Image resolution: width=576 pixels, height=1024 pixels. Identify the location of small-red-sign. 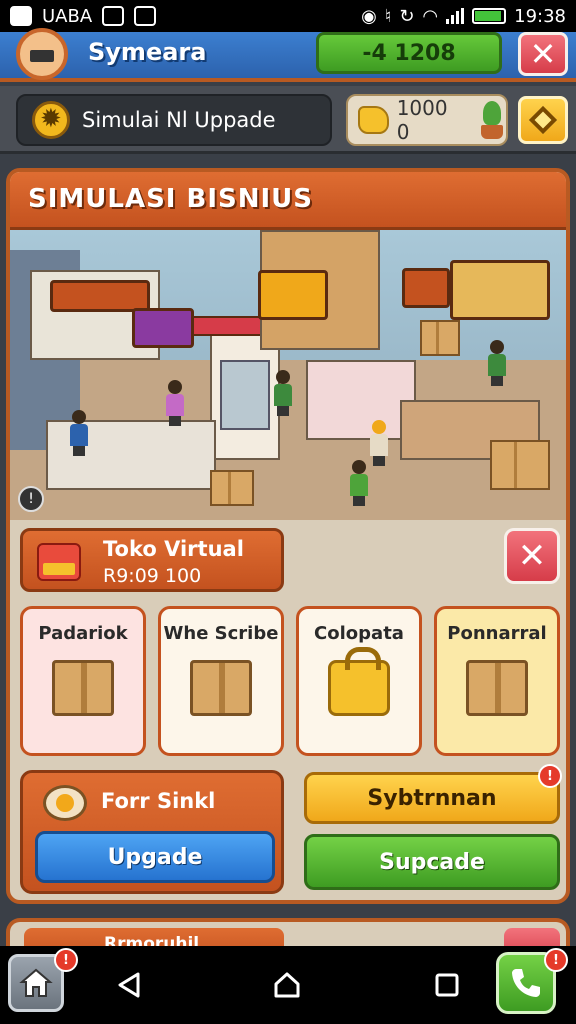
(426, 288).